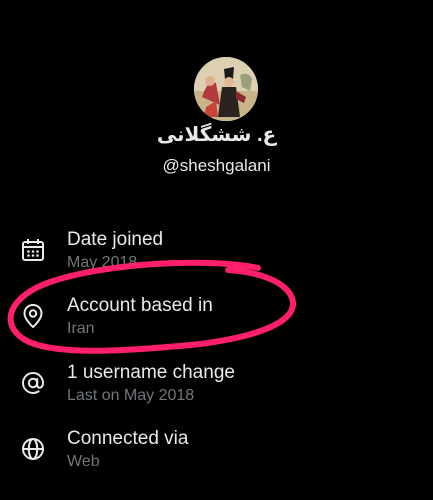 The height and width of the screenshot is (500, 433). Describe the element at coordinates (115, 239) in the screenshot. I see `detail-title: Date joined` at that location.